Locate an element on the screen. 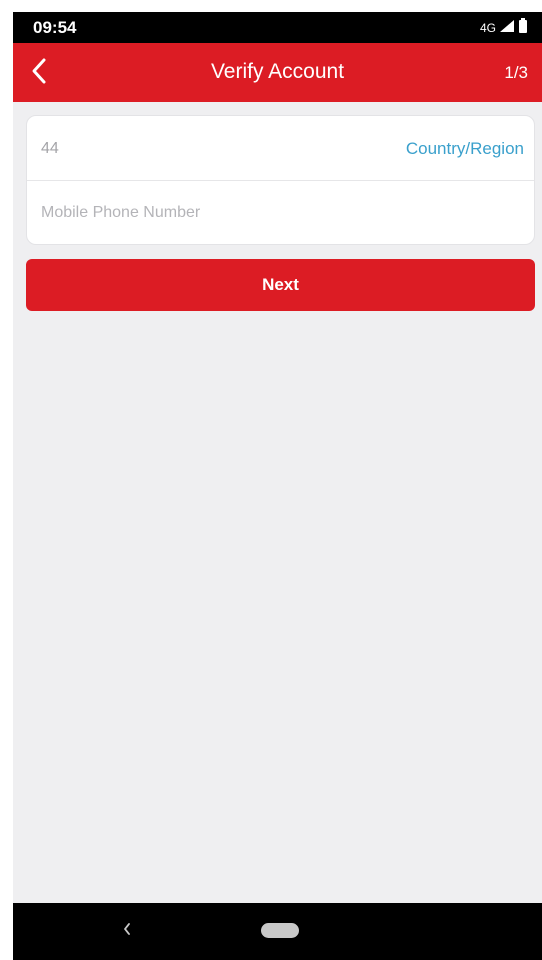 This screenshot has height=960, width=542. status-bar: 09:54 4G is located at coordinates (277, 27).